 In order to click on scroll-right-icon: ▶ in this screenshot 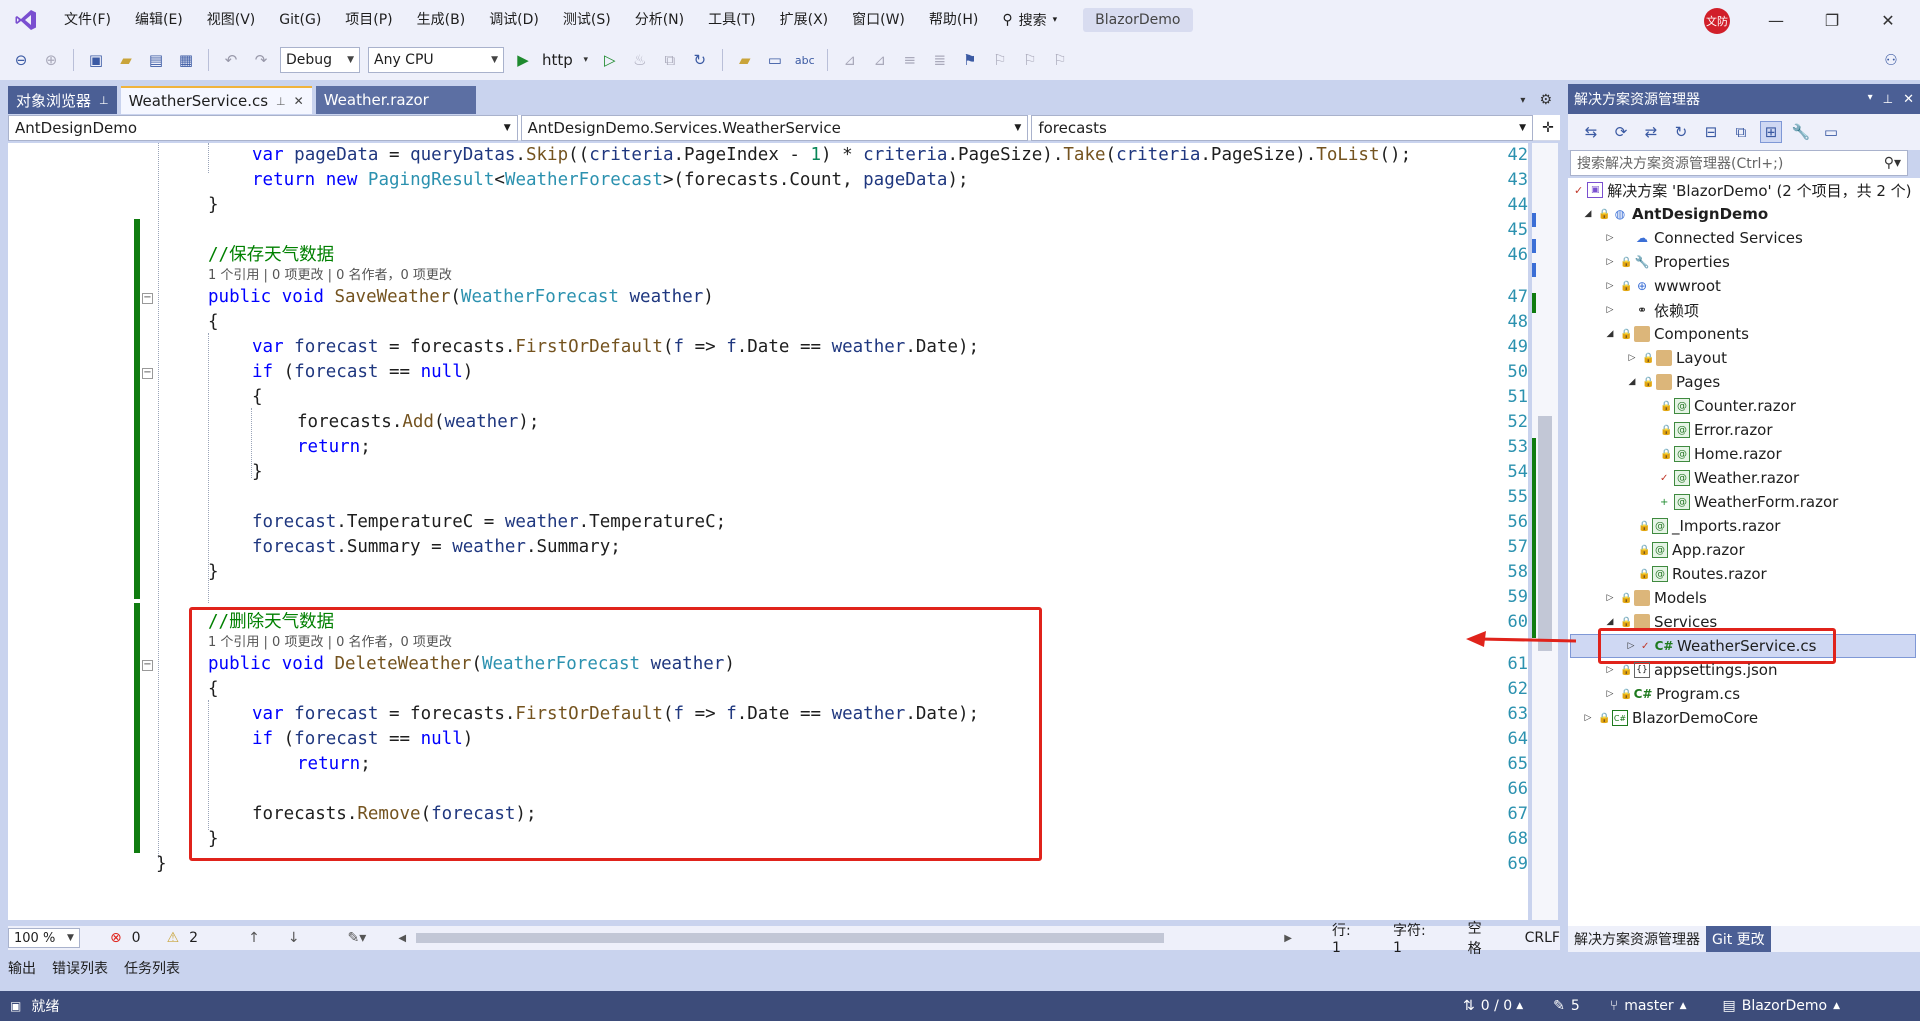, I will do `click(1288, 938)`.